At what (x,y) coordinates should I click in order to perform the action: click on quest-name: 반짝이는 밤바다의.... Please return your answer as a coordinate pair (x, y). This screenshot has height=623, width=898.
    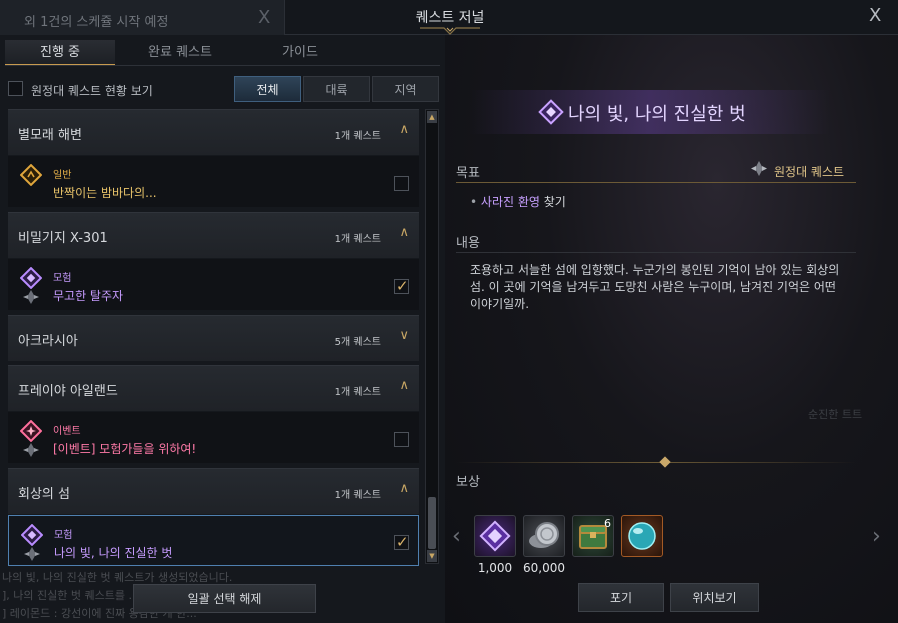
    Looking at the image, I should click on (105, 193).